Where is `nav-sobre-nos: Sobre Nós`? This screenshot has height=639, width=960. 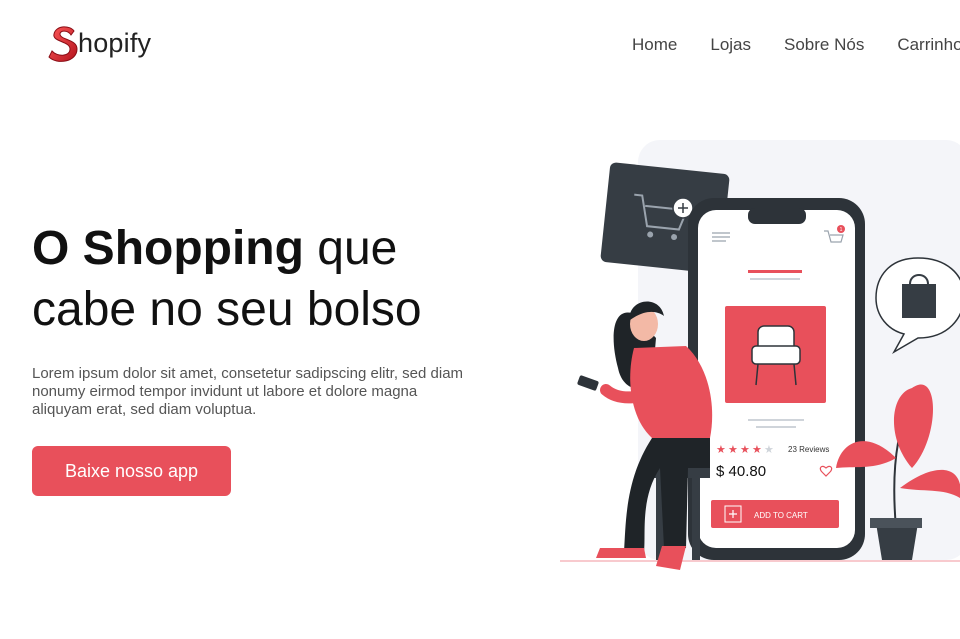
nav-sobre-nos: Sobre Nós is located at coordinates (824, 45).